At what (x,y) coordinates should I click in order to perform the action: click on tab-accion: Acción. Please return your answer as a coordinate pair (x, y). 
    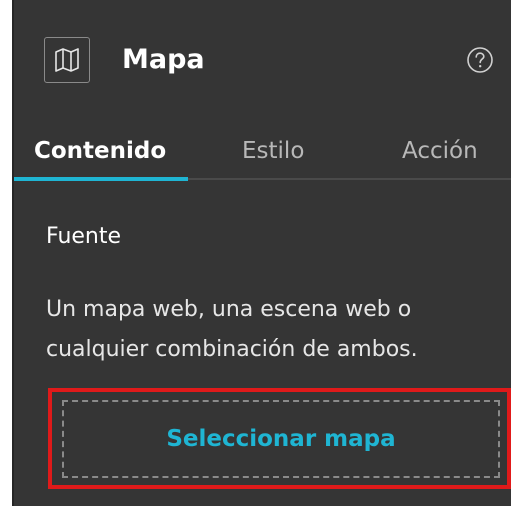
    Looking at the image, I should click on (440, 151).